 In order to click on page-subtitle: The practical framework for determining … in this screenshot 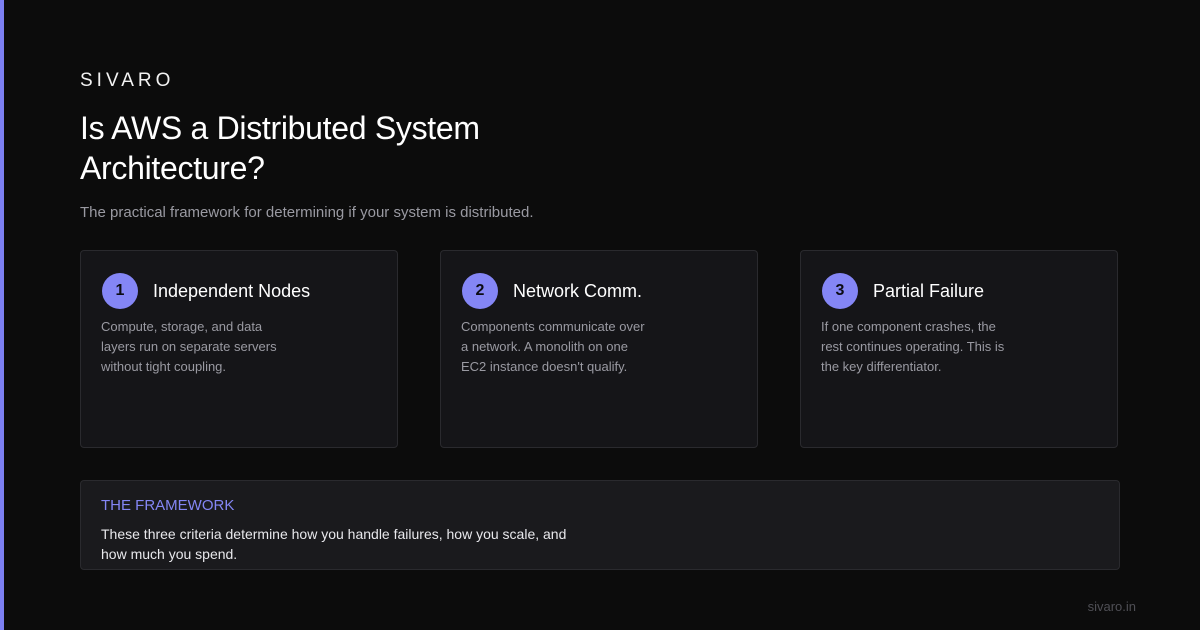, I will do `click(307, 212)`.